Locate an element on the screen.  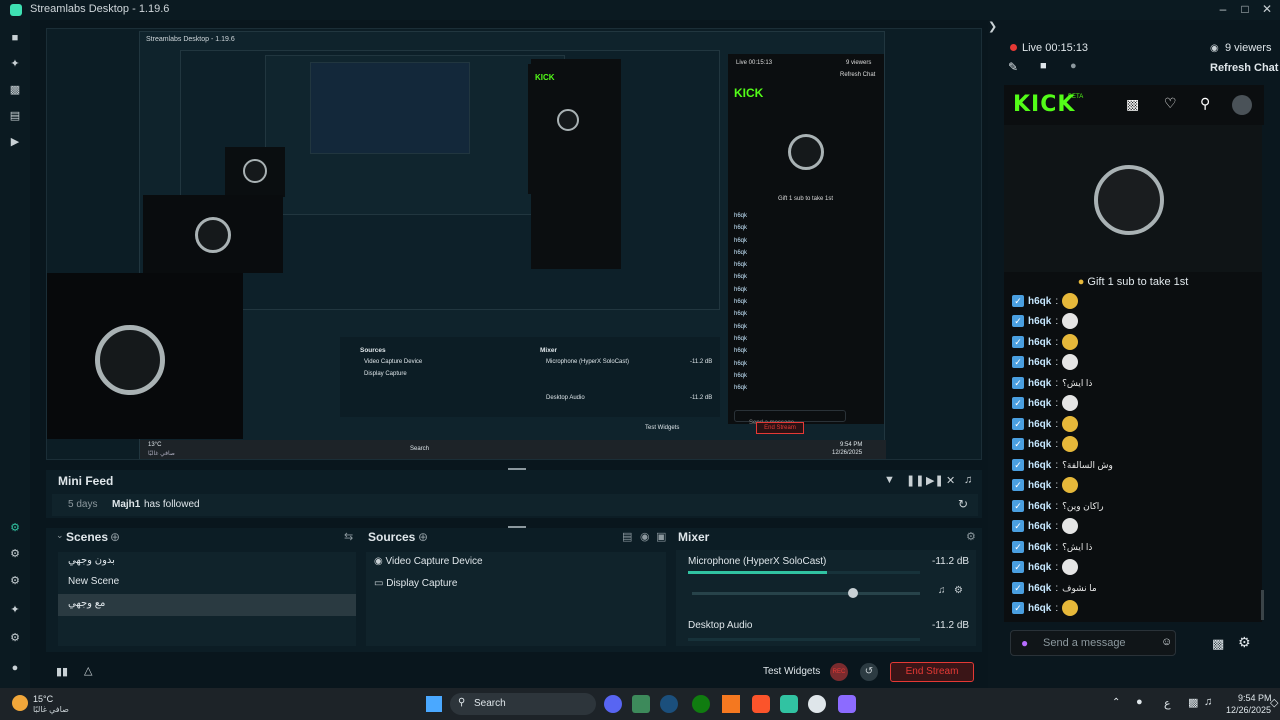
skip-icon: ▶❚ is located at coordinates (935, 480).